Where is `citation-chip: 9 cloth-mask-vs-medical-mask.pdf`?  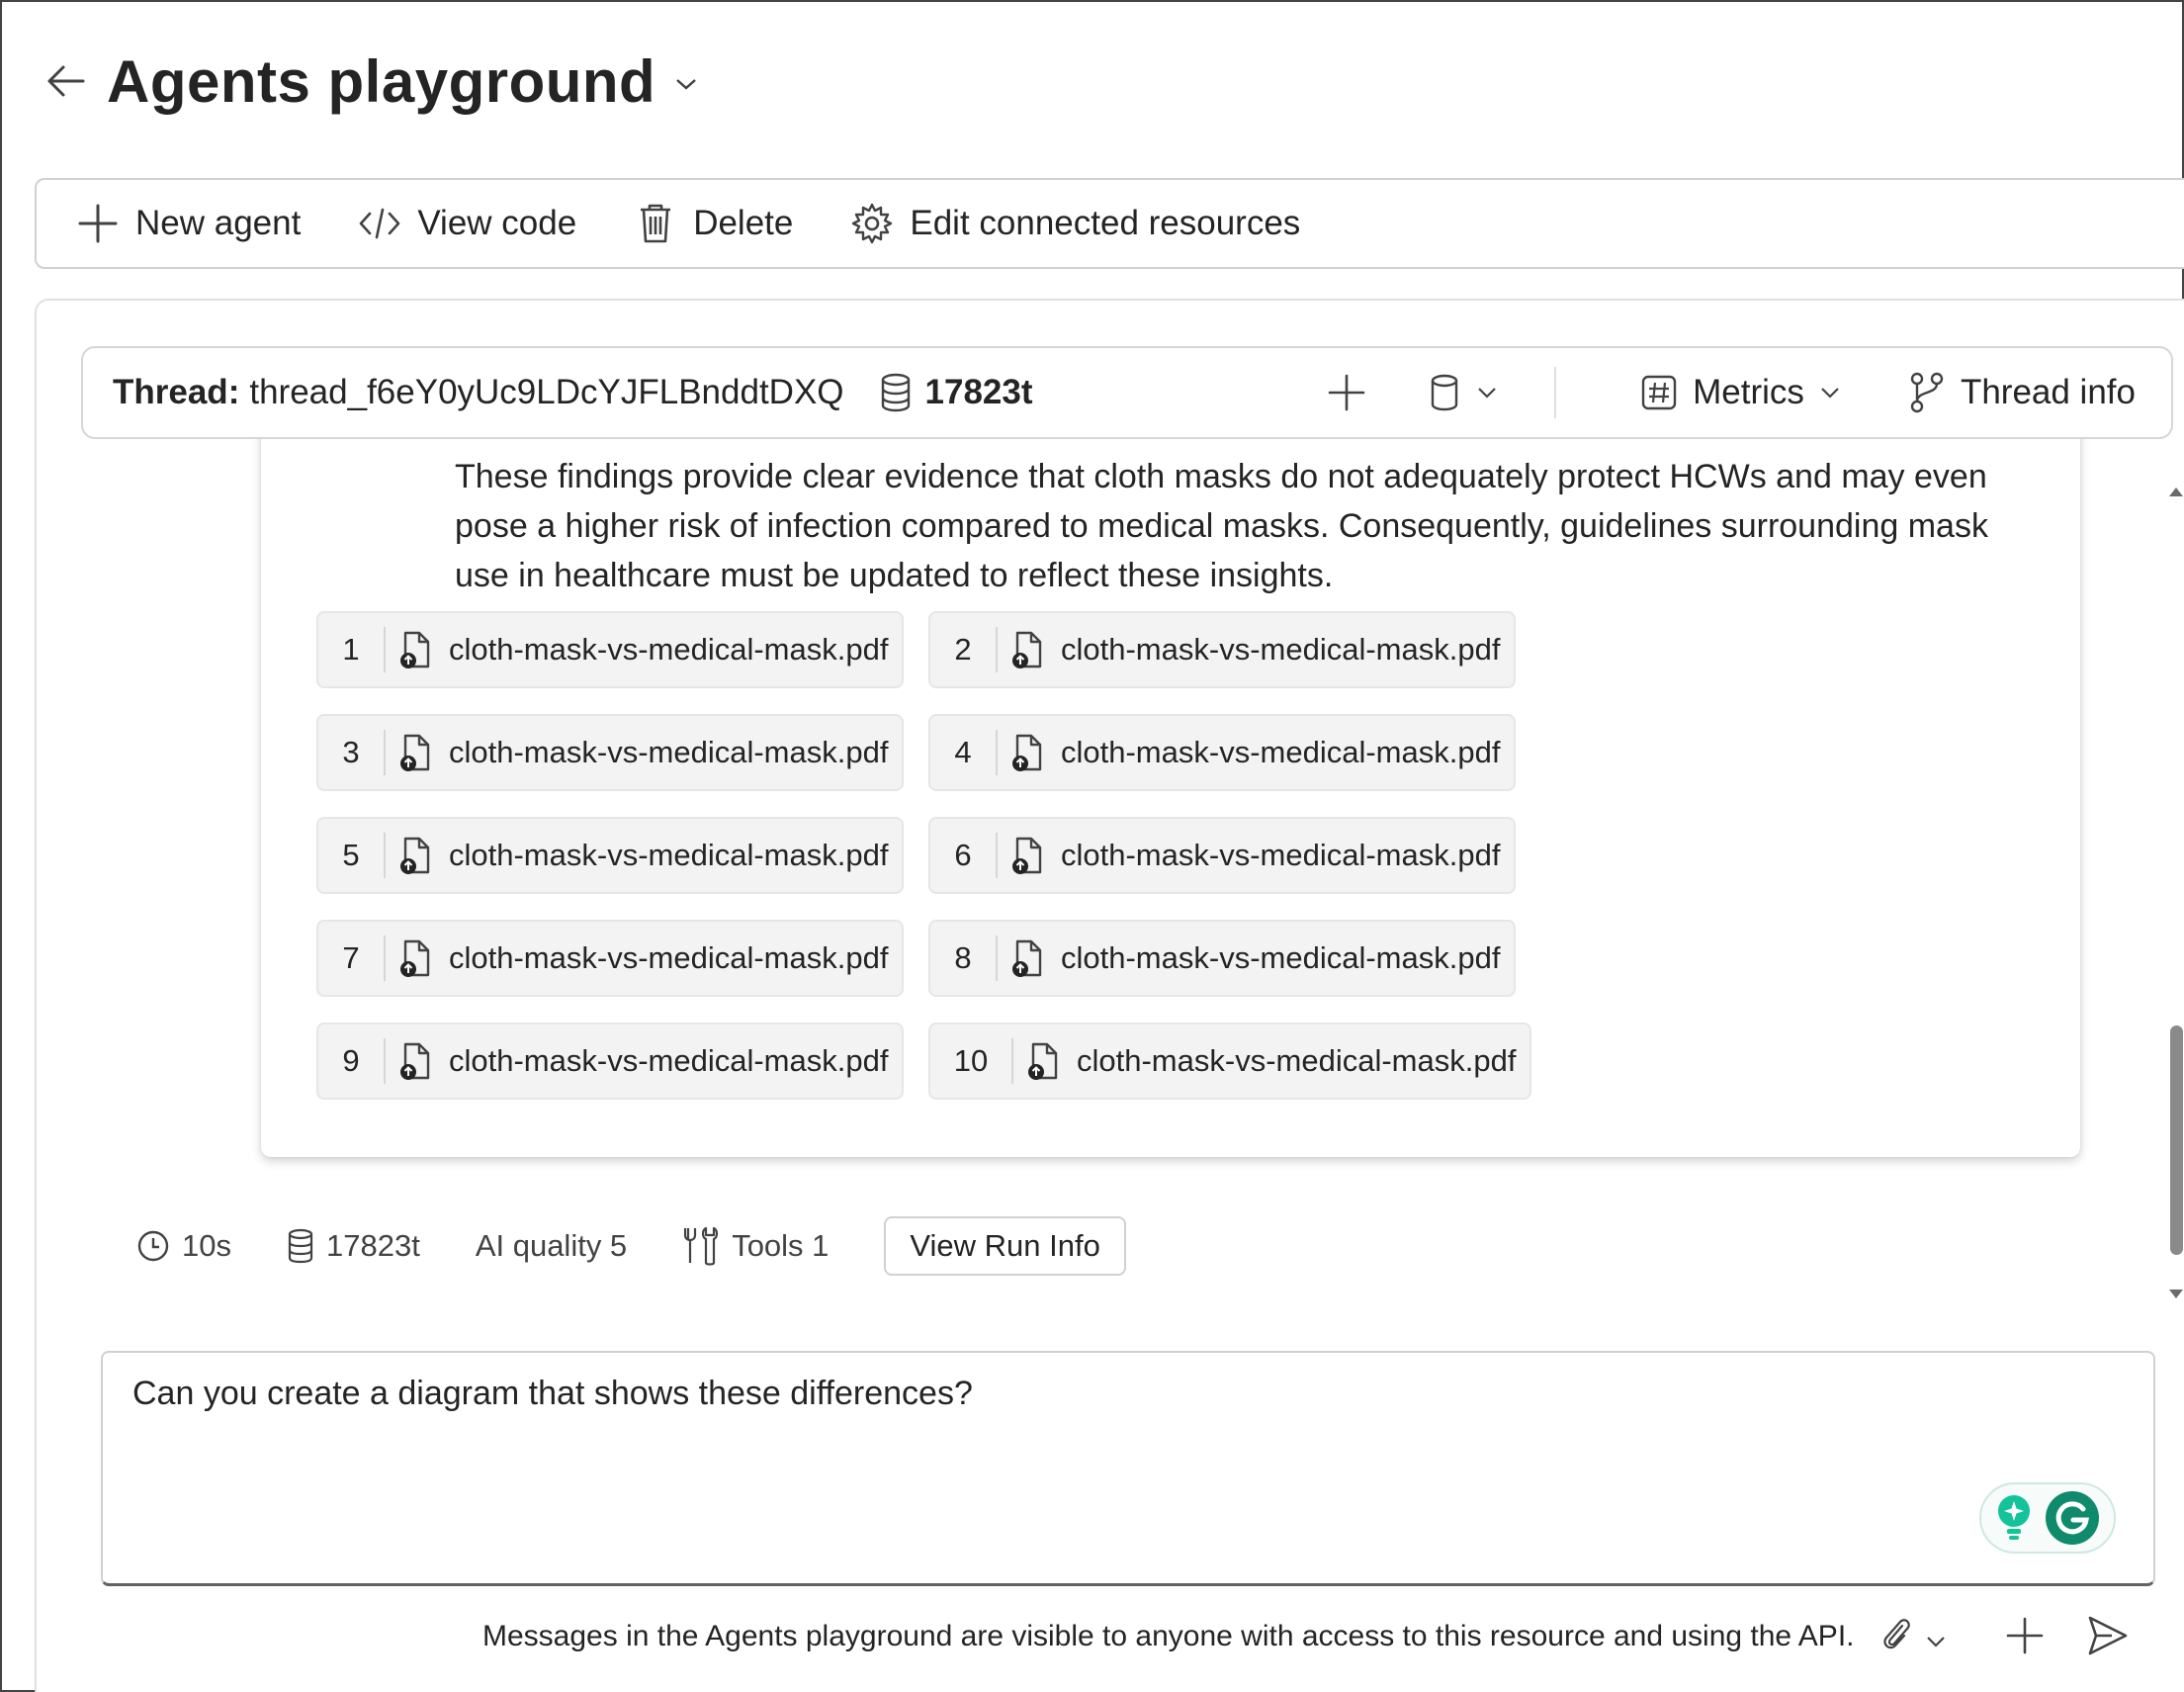 citation-chip: 9 cloth-mask-vs-medical-mask.pdf is located at coordinates (610, 1061).